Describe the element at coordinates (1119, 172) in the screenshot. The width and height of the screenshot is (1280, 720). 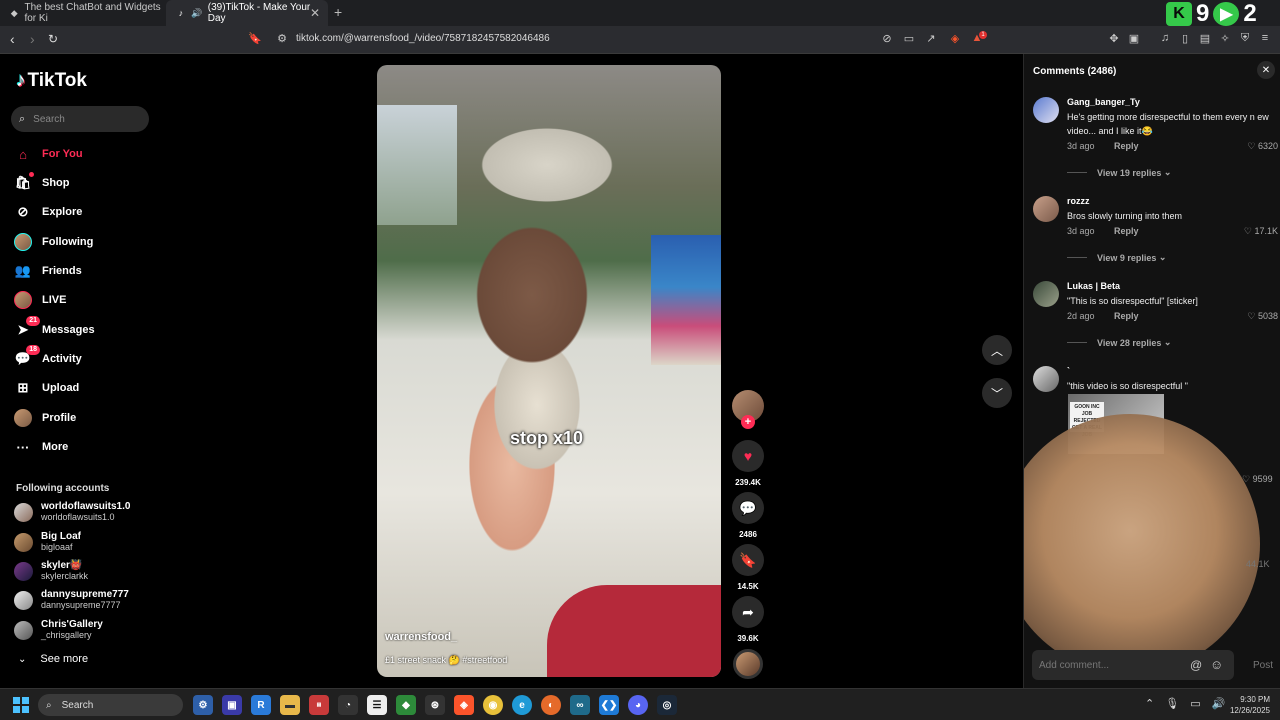
I see `view-replies-button: View 19 replies ⌄` at that location.